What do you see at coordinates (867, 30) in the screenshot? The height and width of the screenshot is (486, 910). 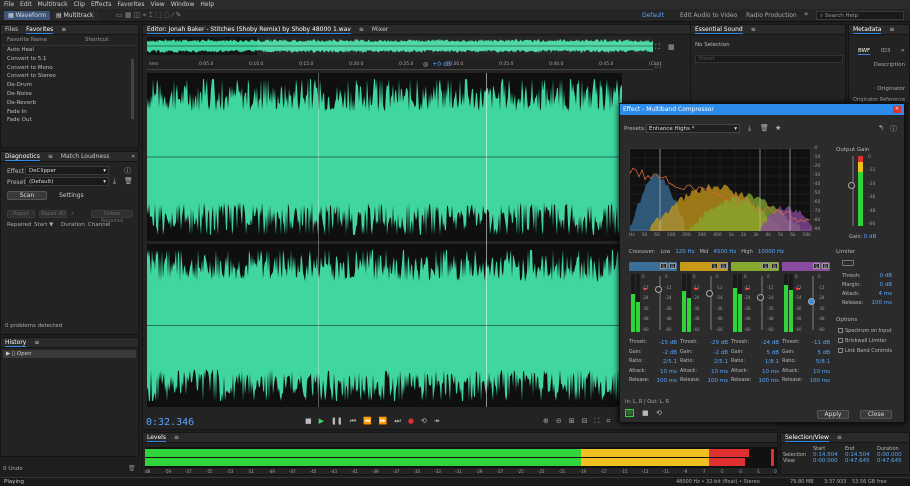 I see `tab-metadata: Metadata` at bounding box center [867, 30].